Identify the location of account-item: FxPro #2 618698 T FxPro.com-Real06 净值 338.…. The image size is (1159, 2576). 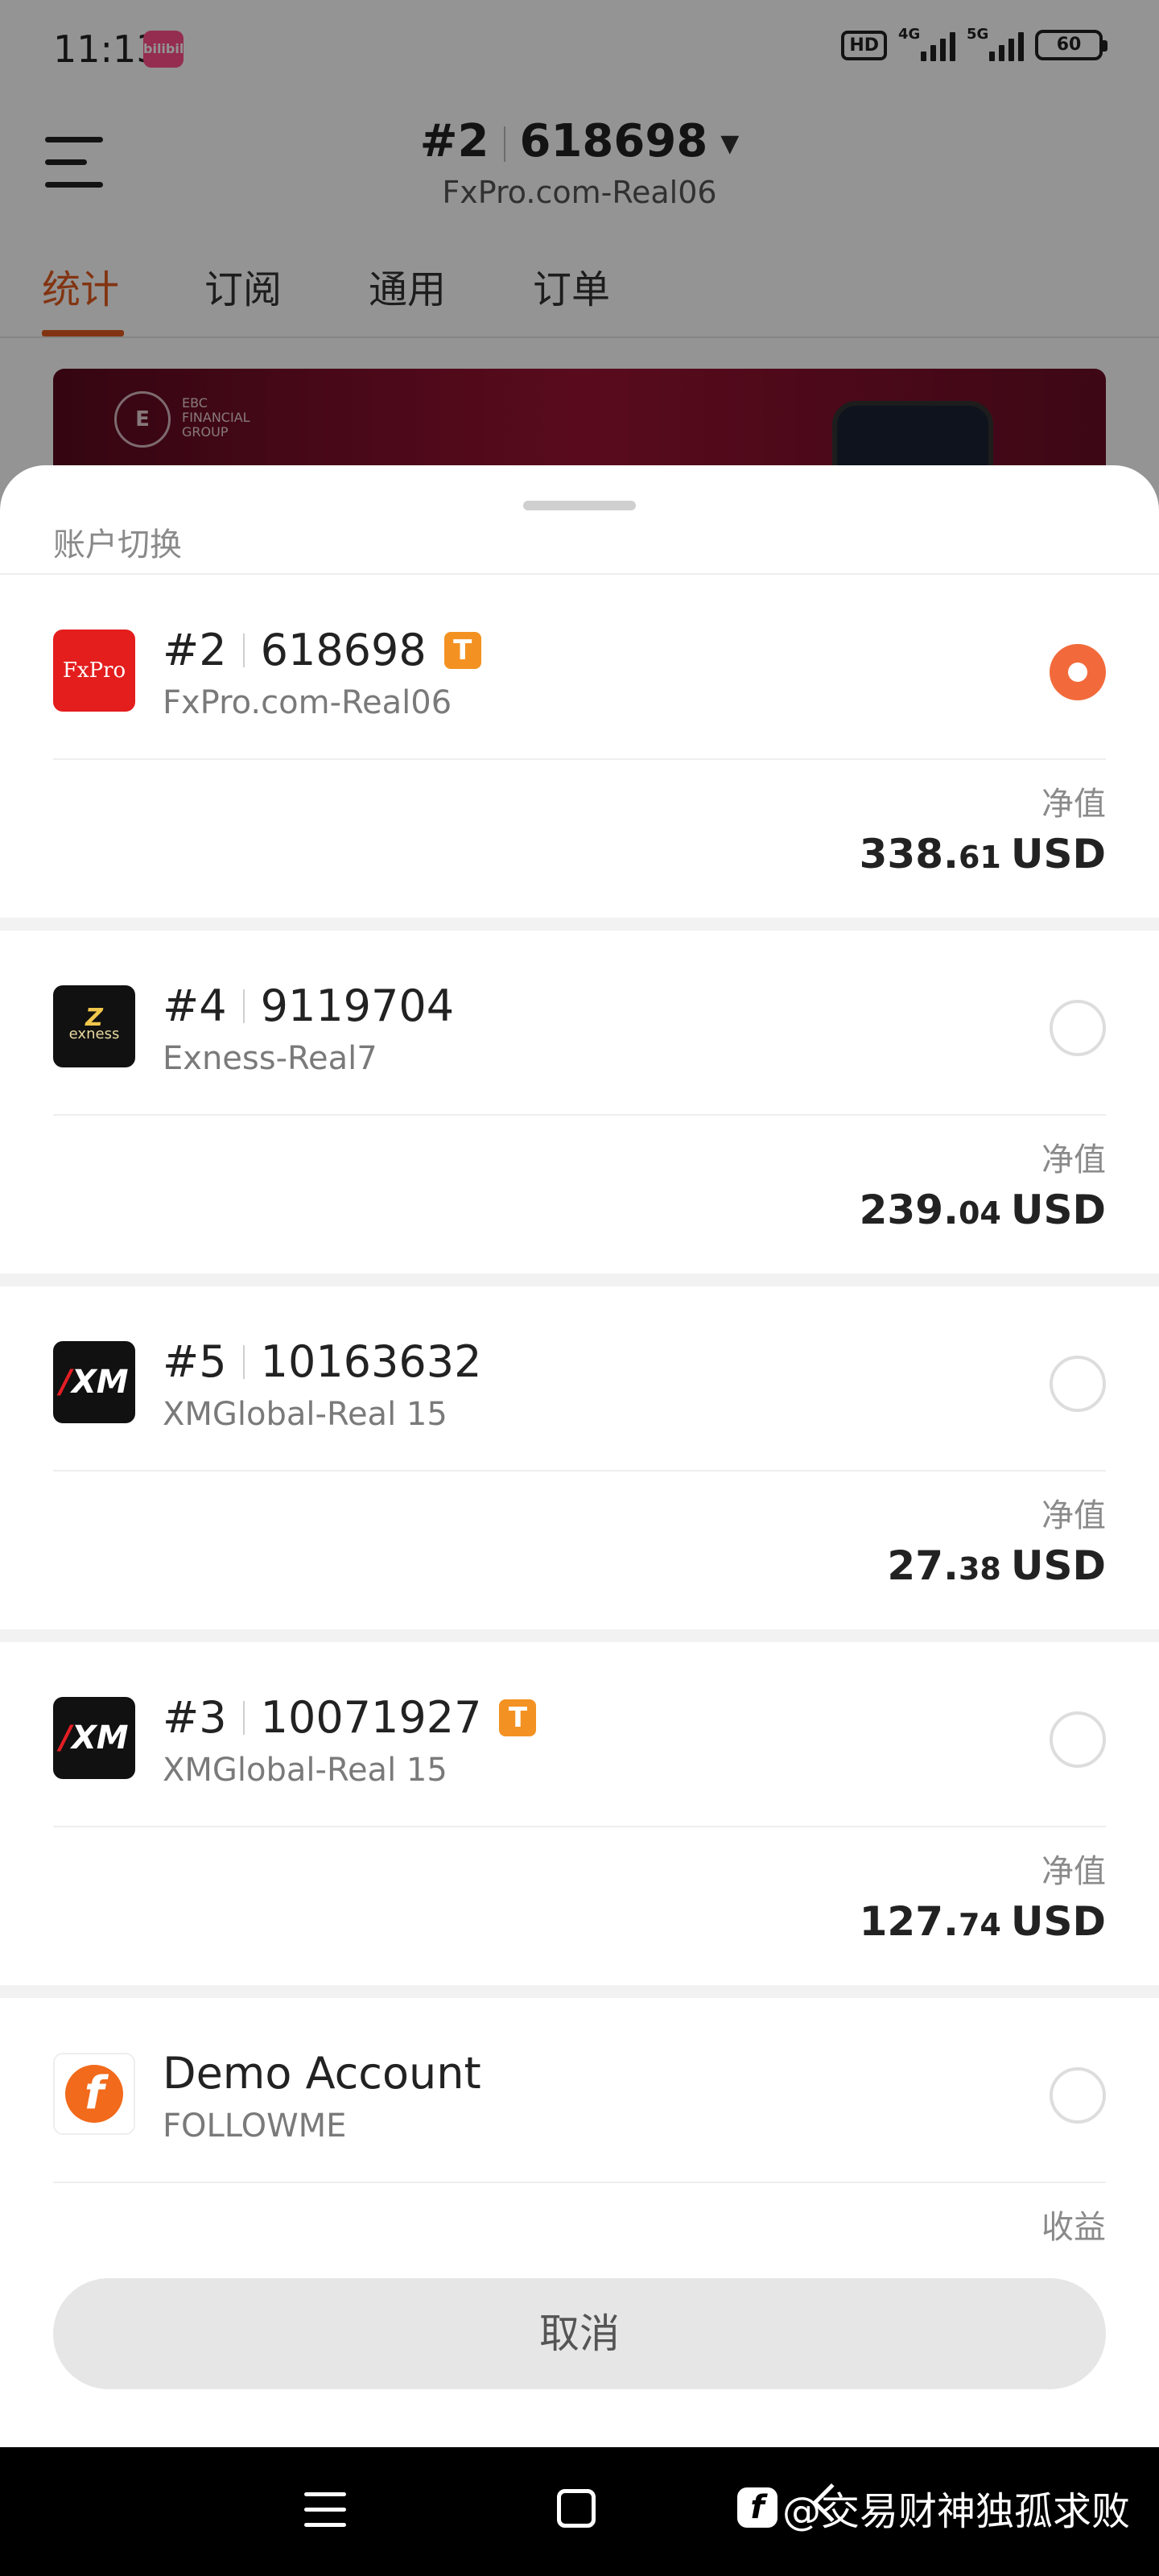
(579, 753).